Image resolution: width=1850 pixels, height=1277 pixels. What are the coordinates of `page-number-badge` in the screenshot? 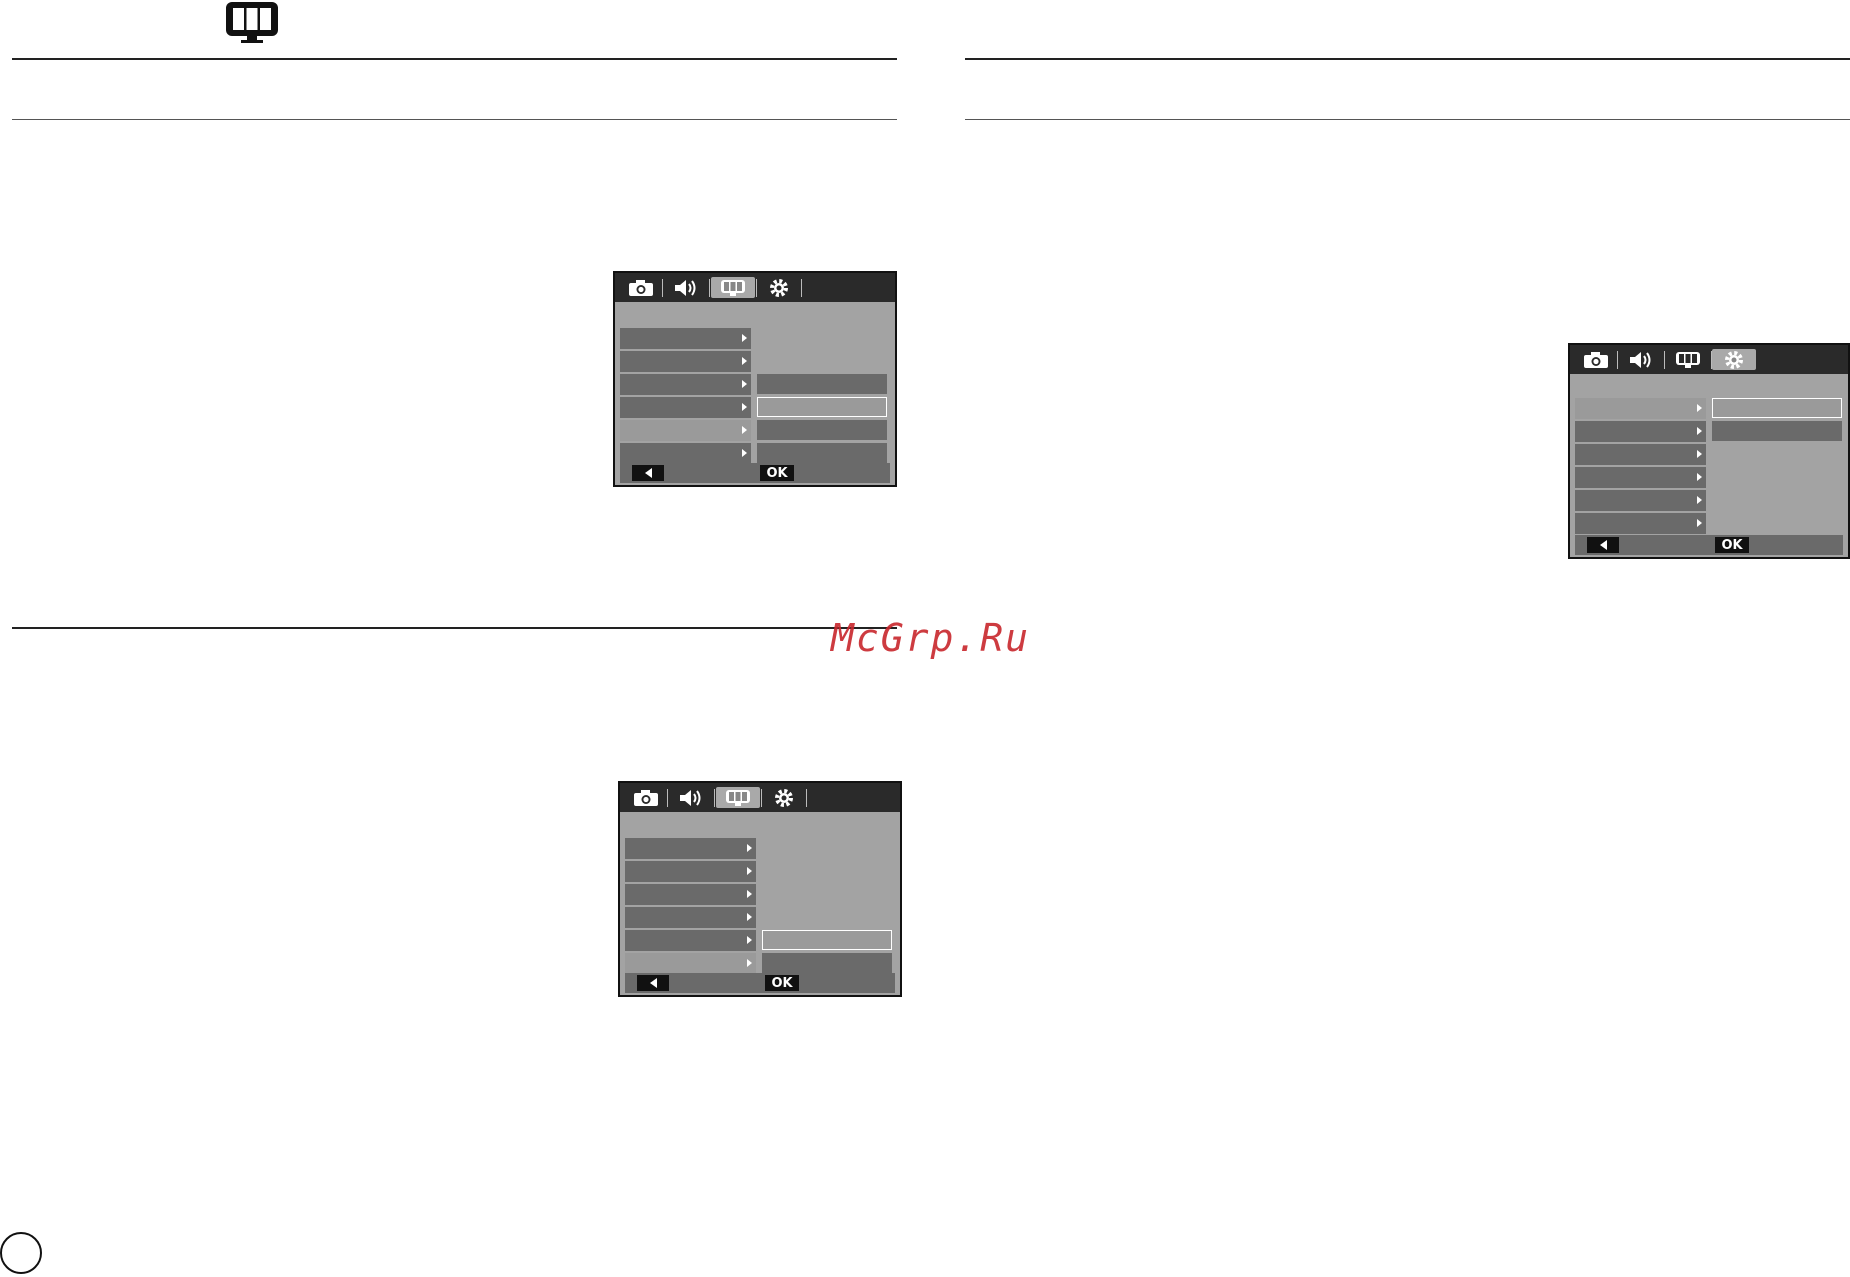 It's located at (21, 1253).